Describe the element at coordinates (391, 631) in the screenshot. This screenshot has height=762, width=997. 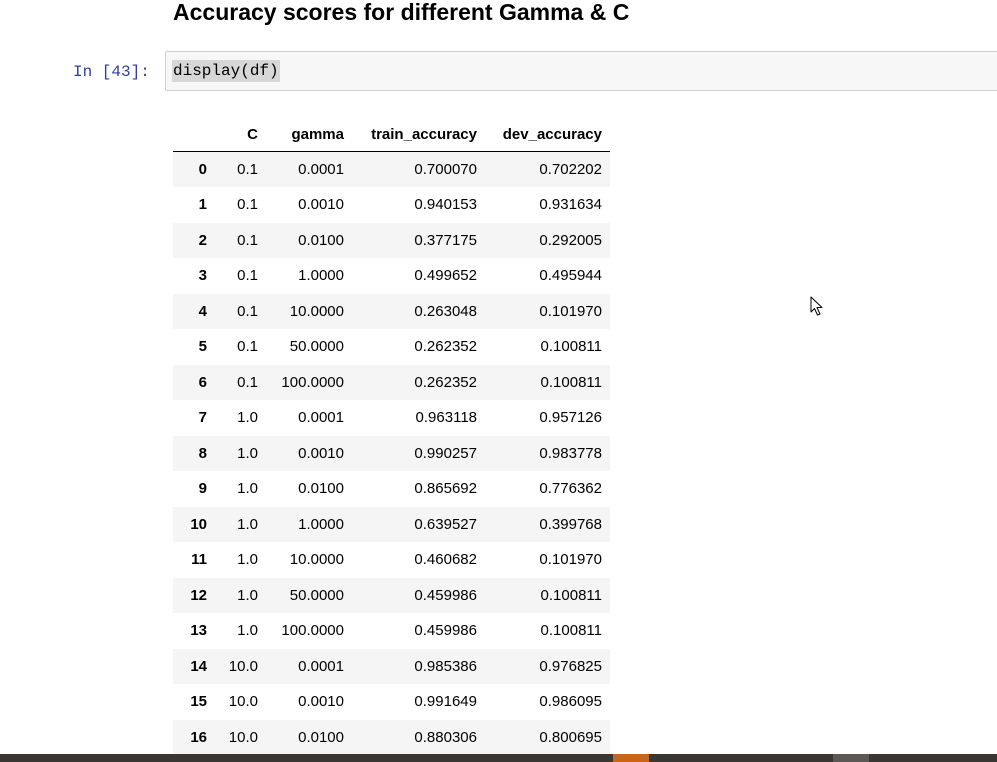
I see `table-row: 13 1.0 100.0000 0.459986 0.100811` at that location.